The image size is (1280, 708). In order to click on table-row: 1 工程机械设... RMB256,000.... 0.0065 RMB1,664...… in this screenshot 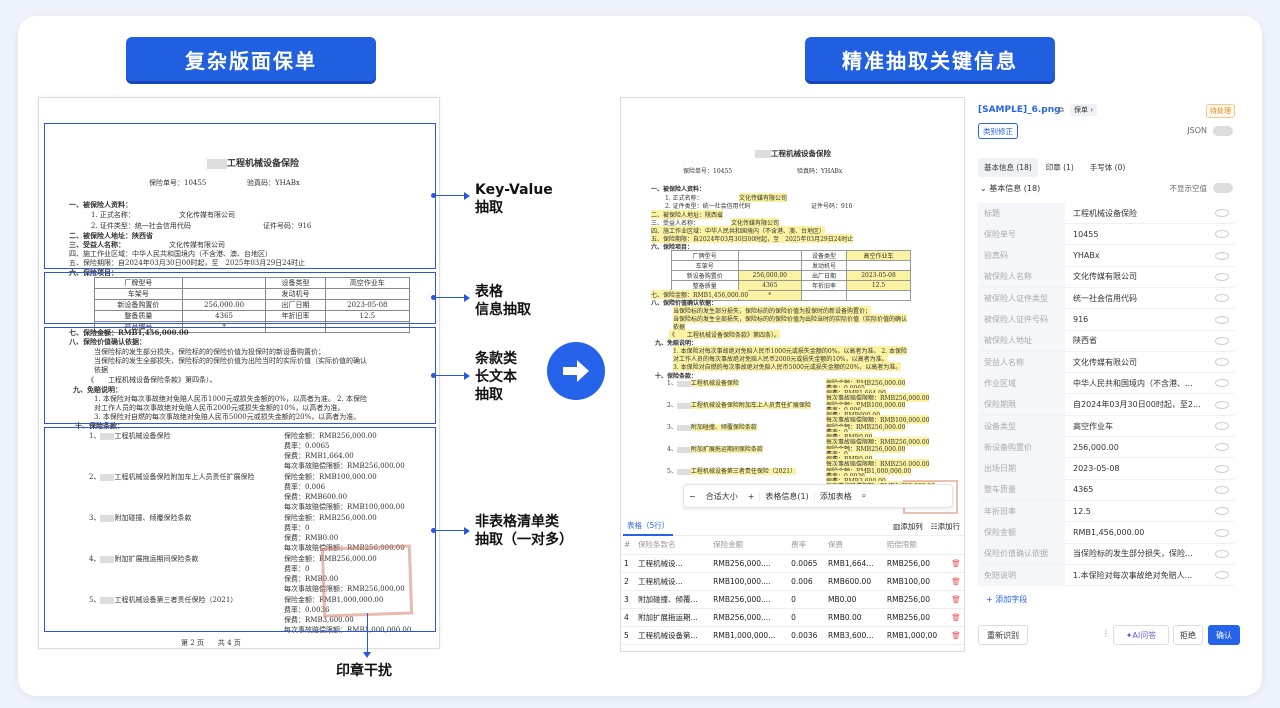, I will do `click(792, 563)`.